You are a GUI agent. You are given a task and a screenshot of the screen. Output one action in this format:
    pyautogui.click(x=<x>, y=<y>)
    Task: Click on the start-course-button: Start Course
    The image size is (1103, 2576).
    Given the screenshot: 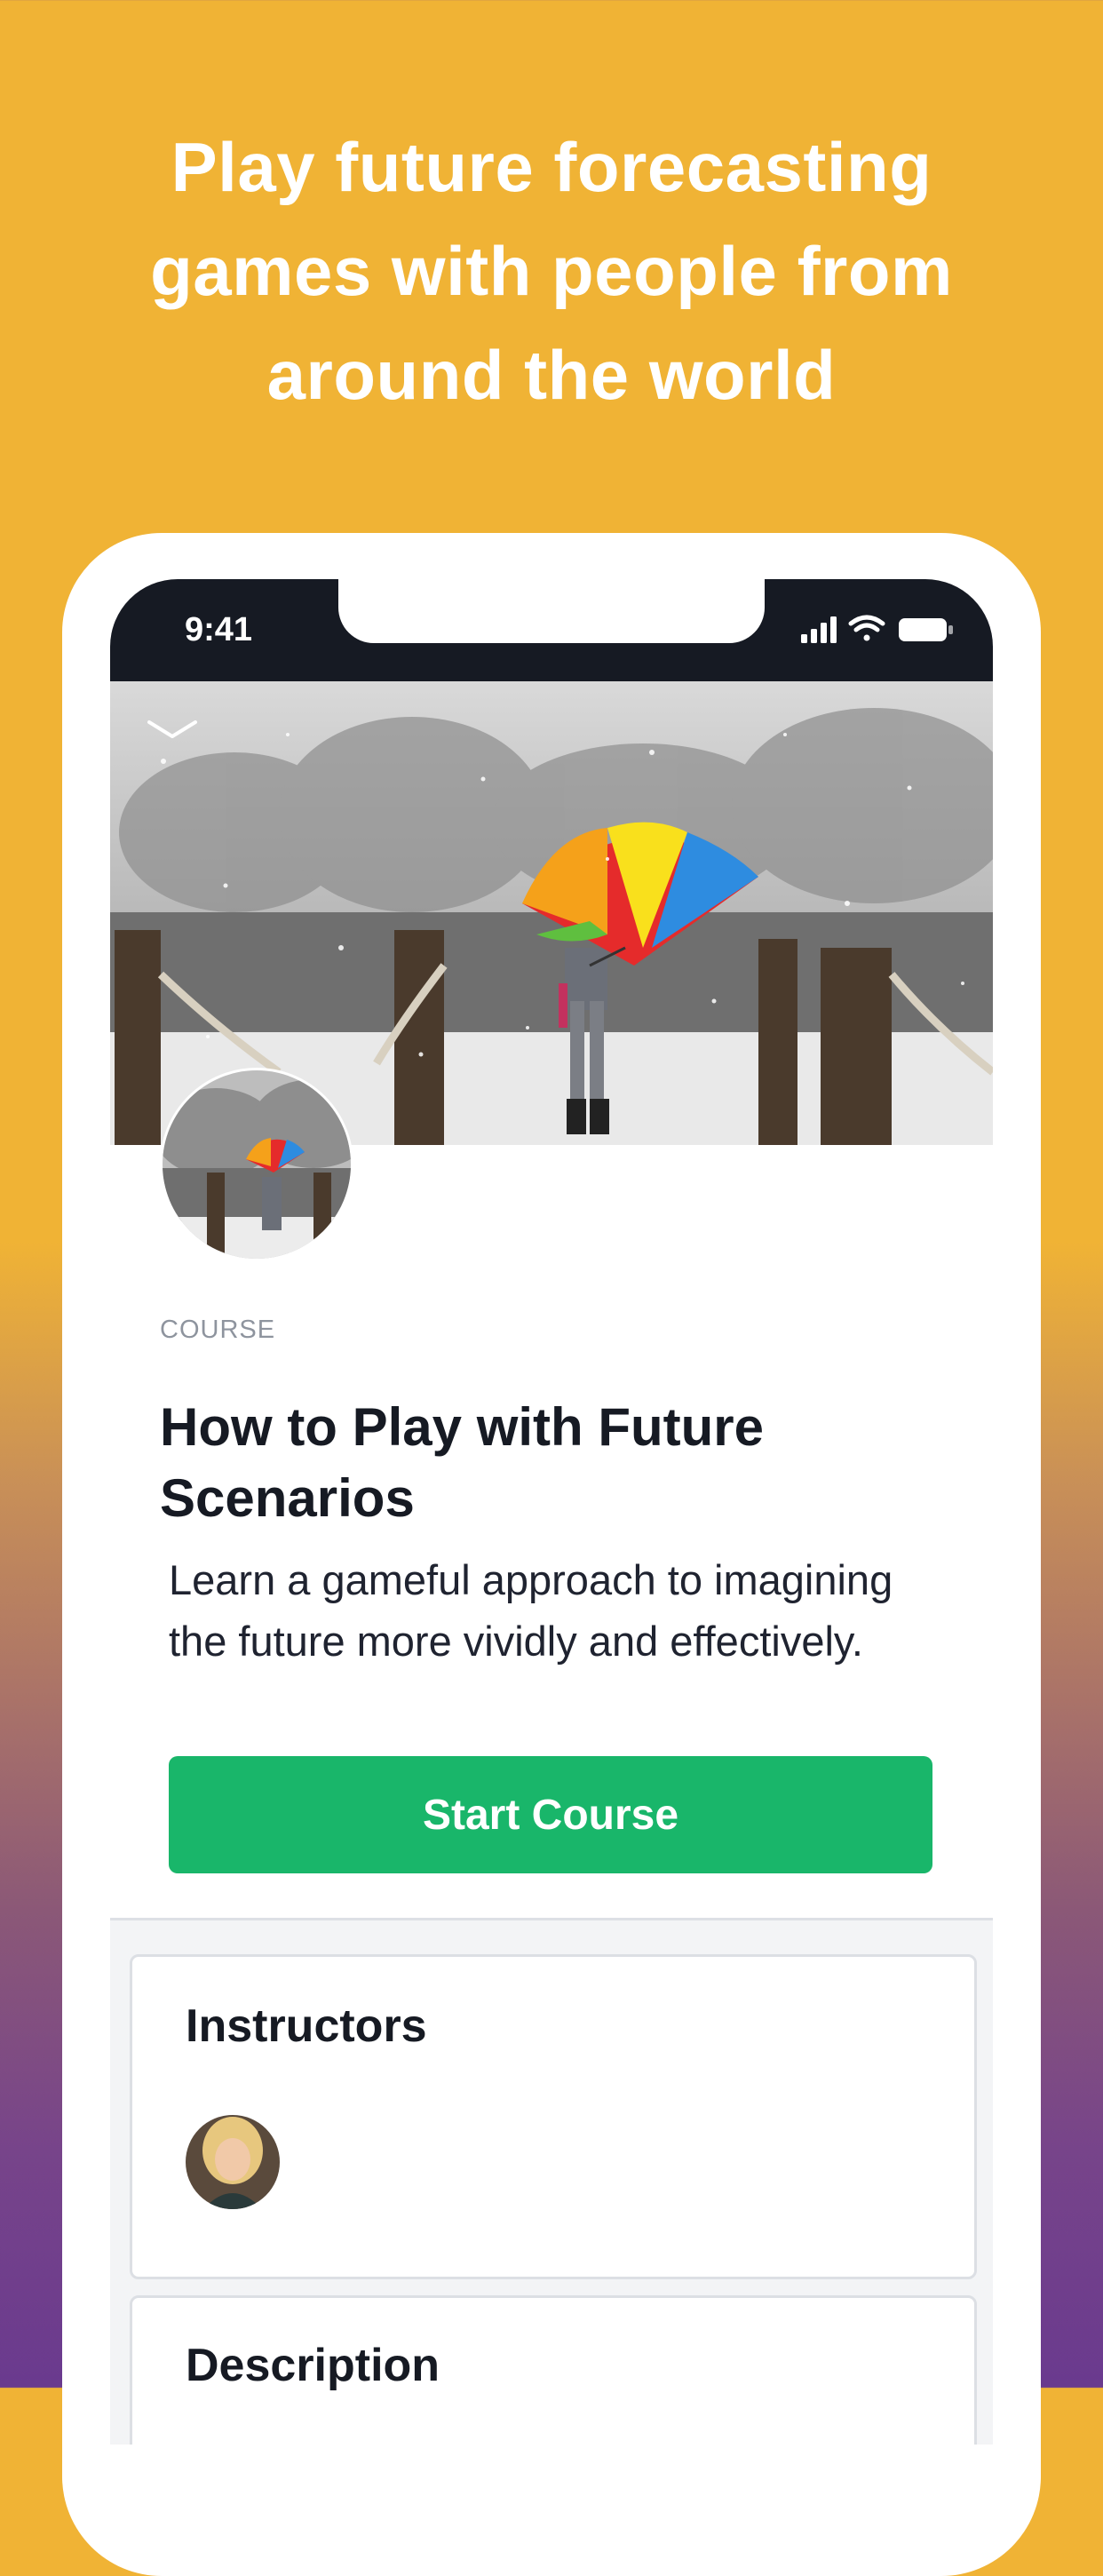 What is the action you would take?
    pyautogui.click(x=550, y=1814)
    